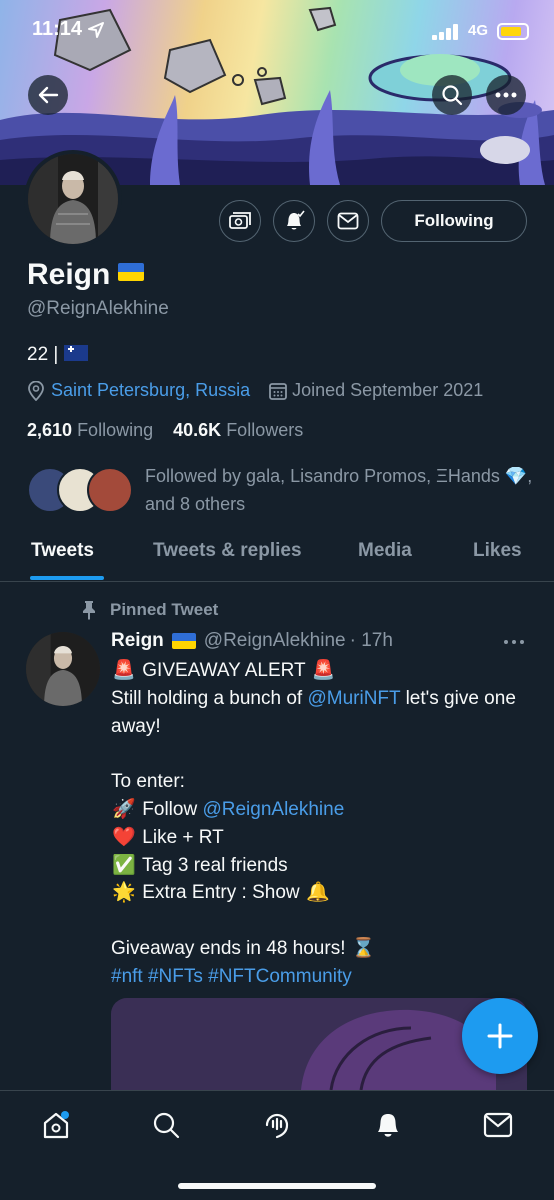  I want to click on following-count: 2,610, so click(50, 430).